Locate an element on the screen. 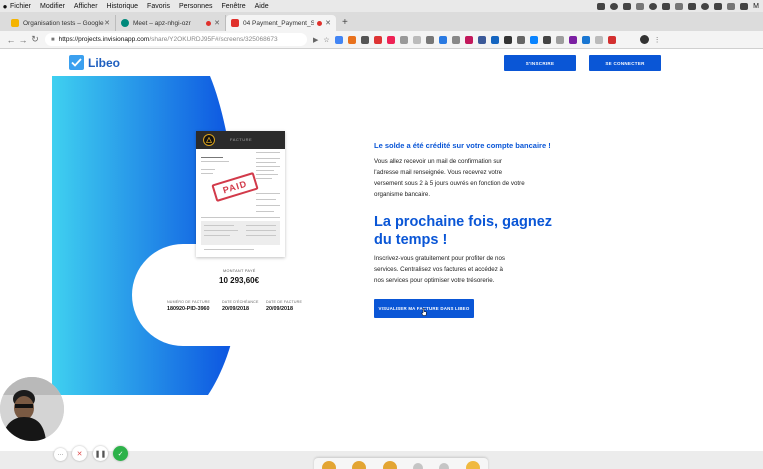 The width and height of the screenshot is (763, 469). tab-title: Organisation tests – Google Sh is located at coordinates (63, 23).